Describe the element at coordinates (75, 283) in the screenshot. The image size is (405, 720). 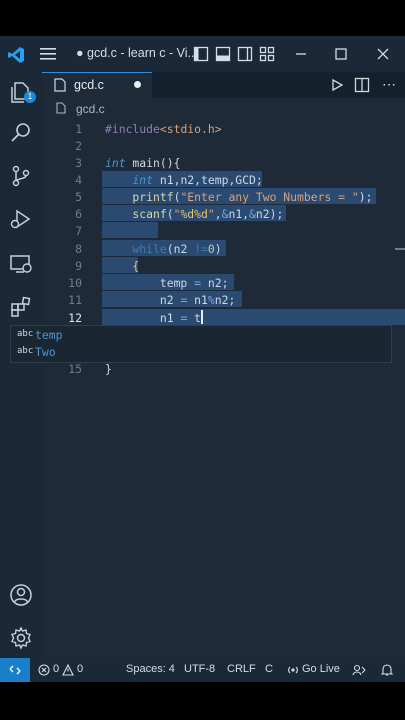
I see `line-number: 10` at that location.